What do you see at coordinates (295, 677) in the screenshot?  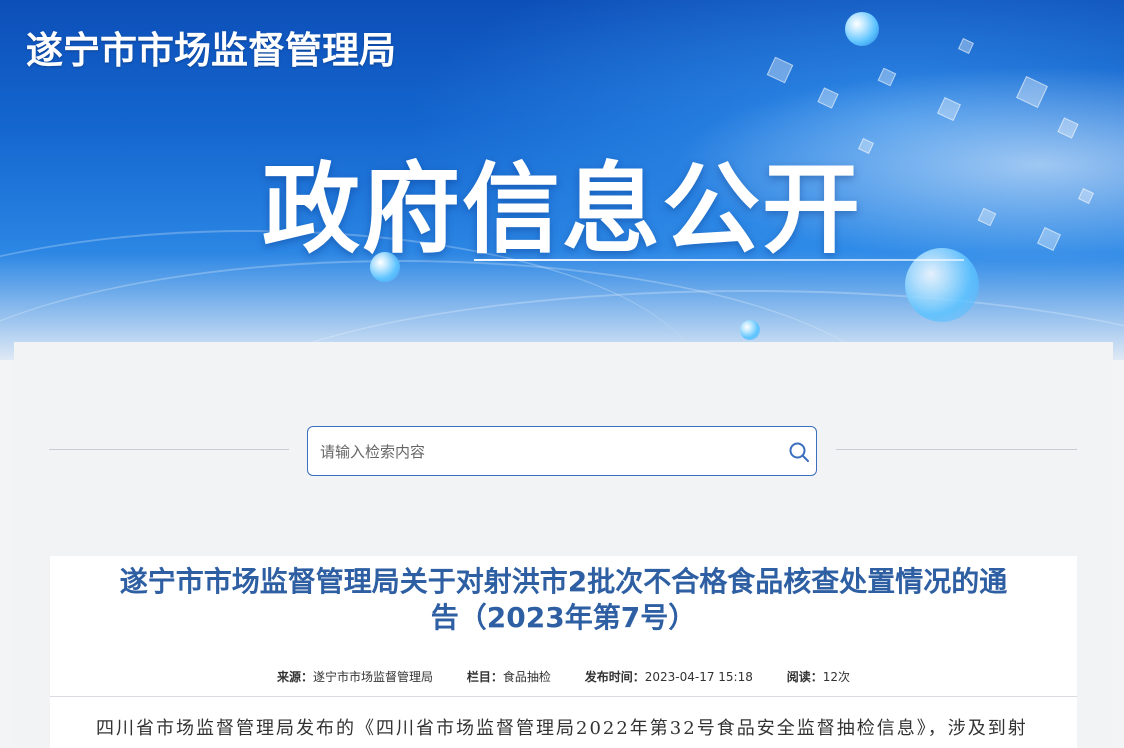 I see `meta-source-label: 来源：` at bounding box center [295, 677].